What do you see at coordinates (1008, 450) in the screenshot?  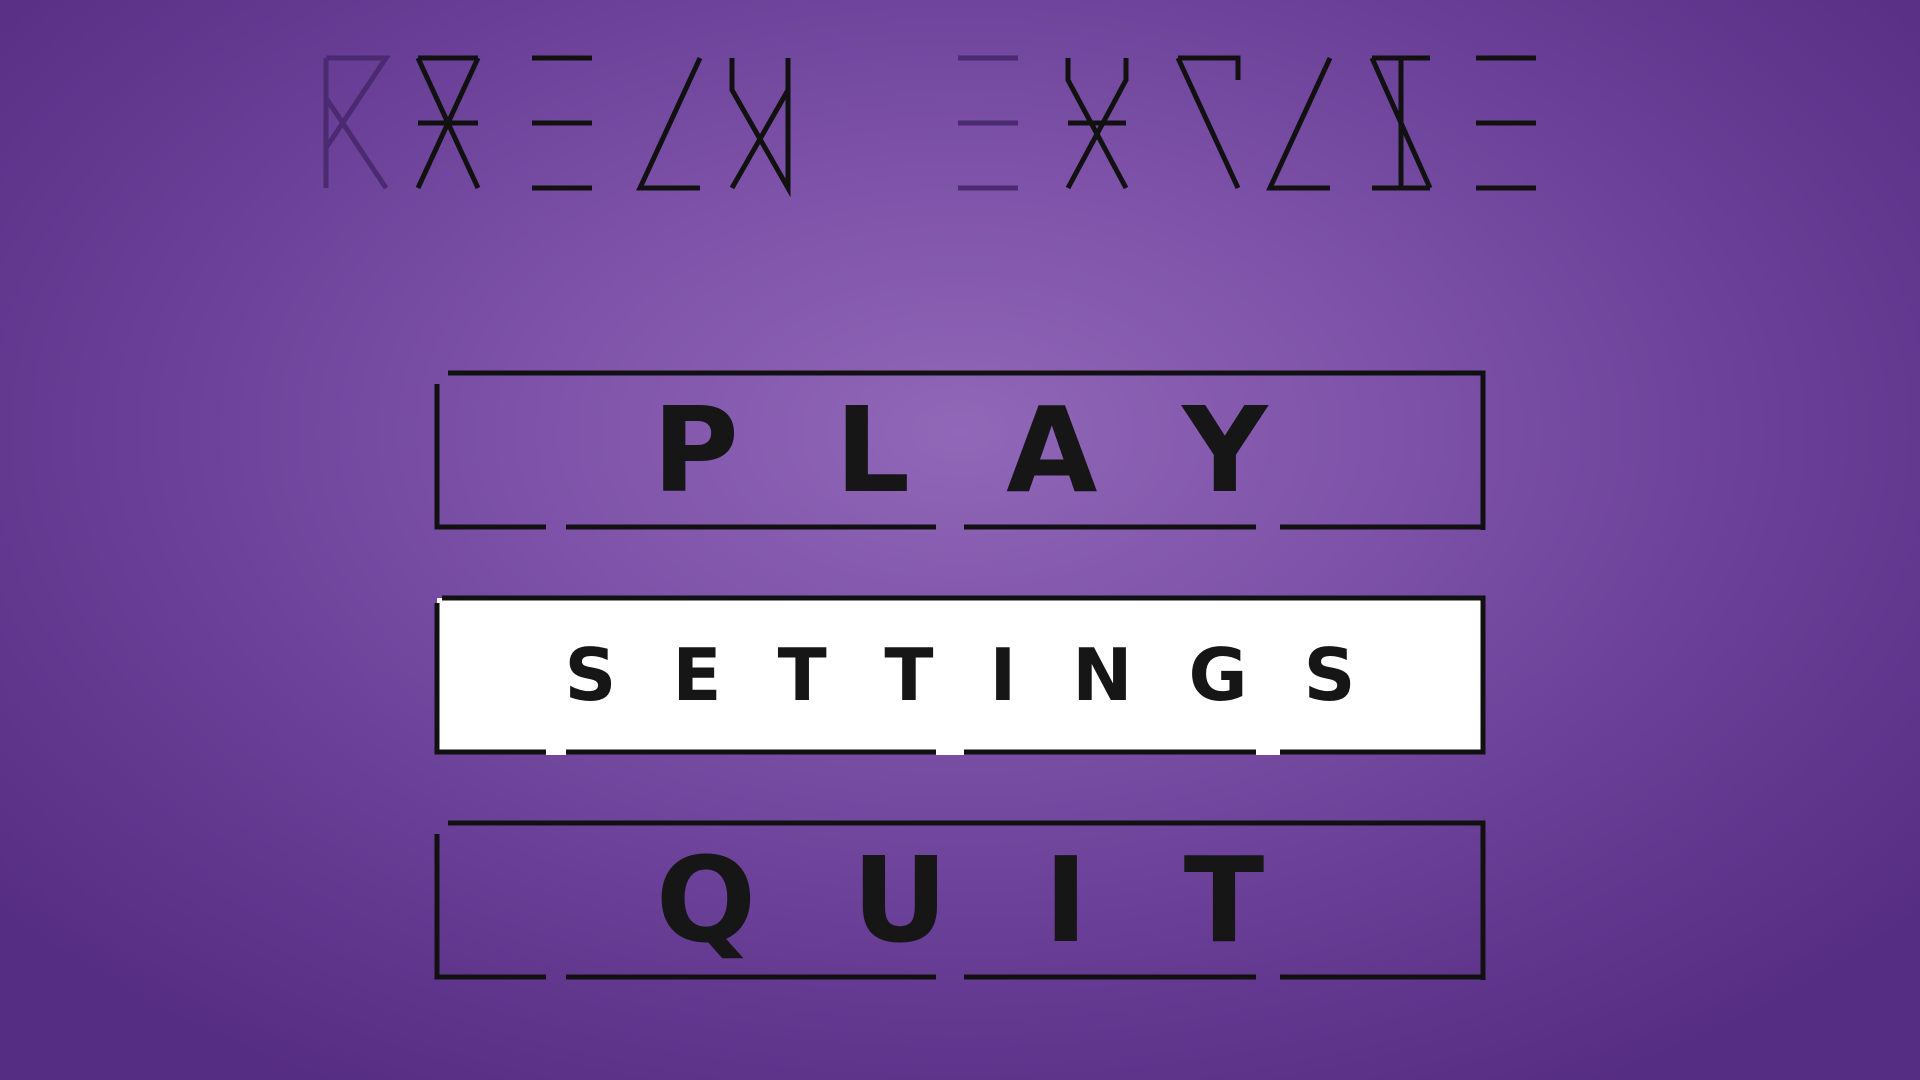 I see `play-label: PLAY` at bounding box center [1008, 450].